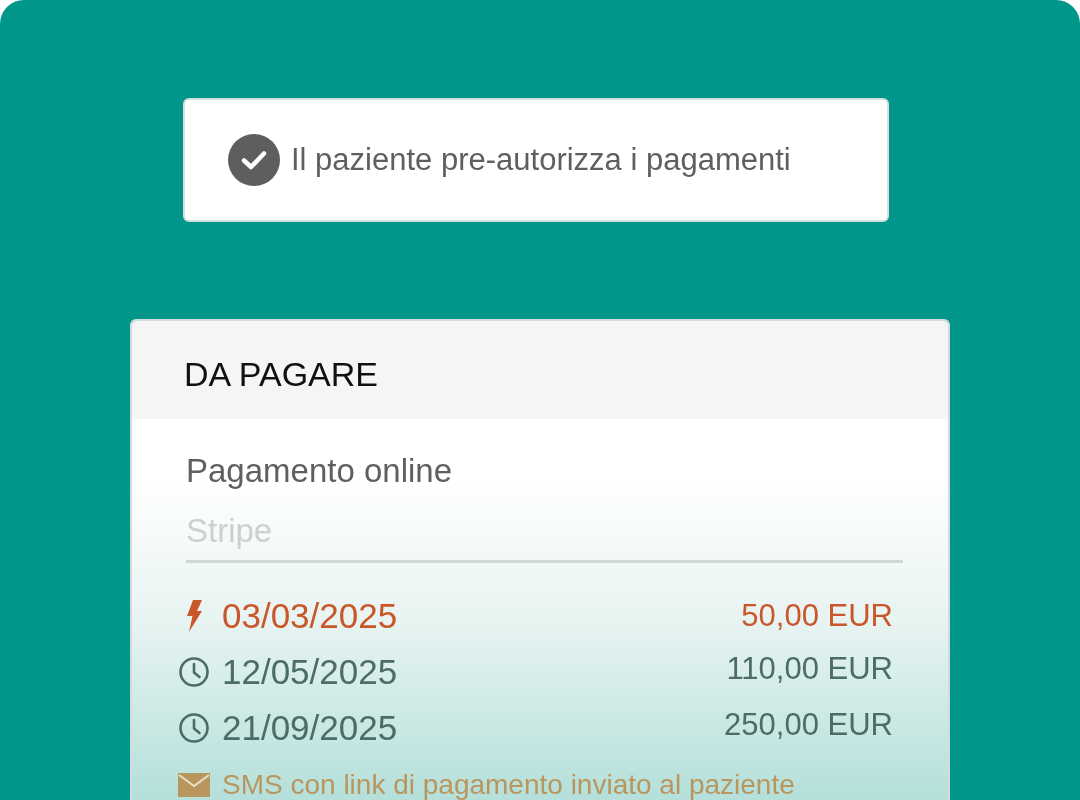 The width and height of the screenshot is (1080, 800). I want to click on installment-amount: 250,00 EUR, so click(808, 725).